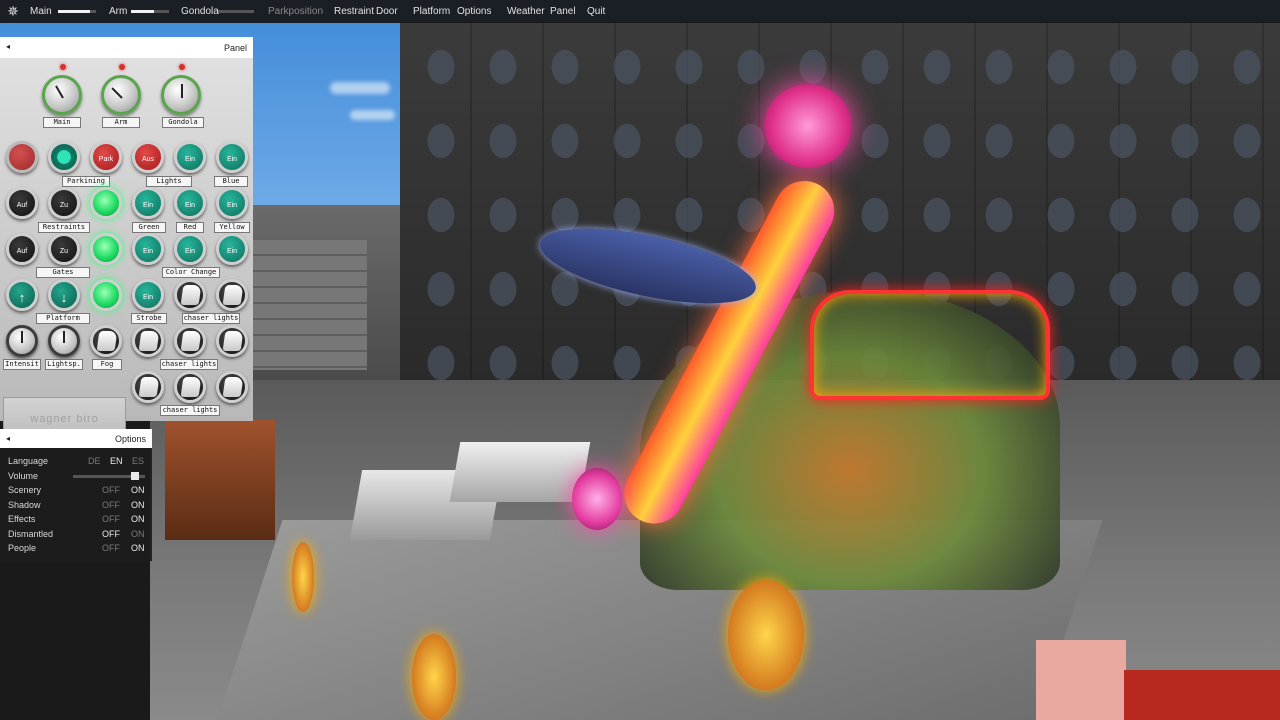 This screenshot has width=1280, height=720. What do you see at coordinates (76, 534) in the screenshot?
I see `option-row-dismantled: Dismantled OFF ON` at bounding box center [76, 534].